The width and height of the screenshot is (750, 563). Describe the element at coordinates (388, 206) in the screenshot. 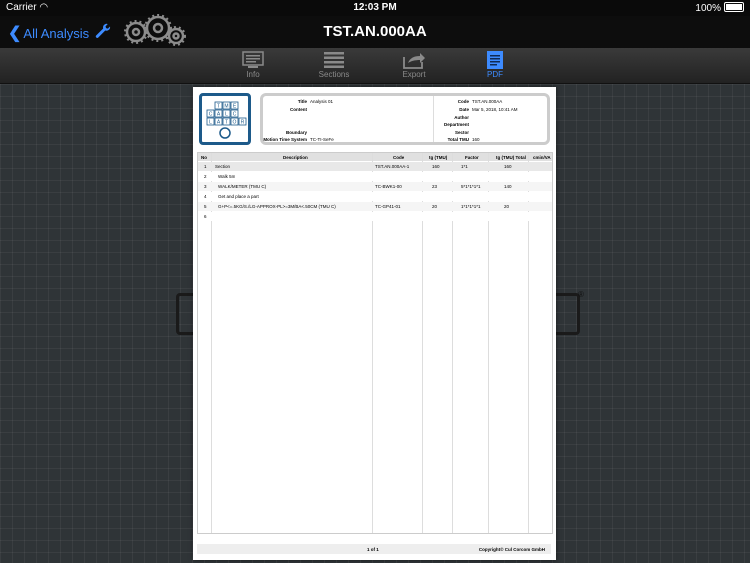

I see `cell-code: TC-GP41-01` at that location.